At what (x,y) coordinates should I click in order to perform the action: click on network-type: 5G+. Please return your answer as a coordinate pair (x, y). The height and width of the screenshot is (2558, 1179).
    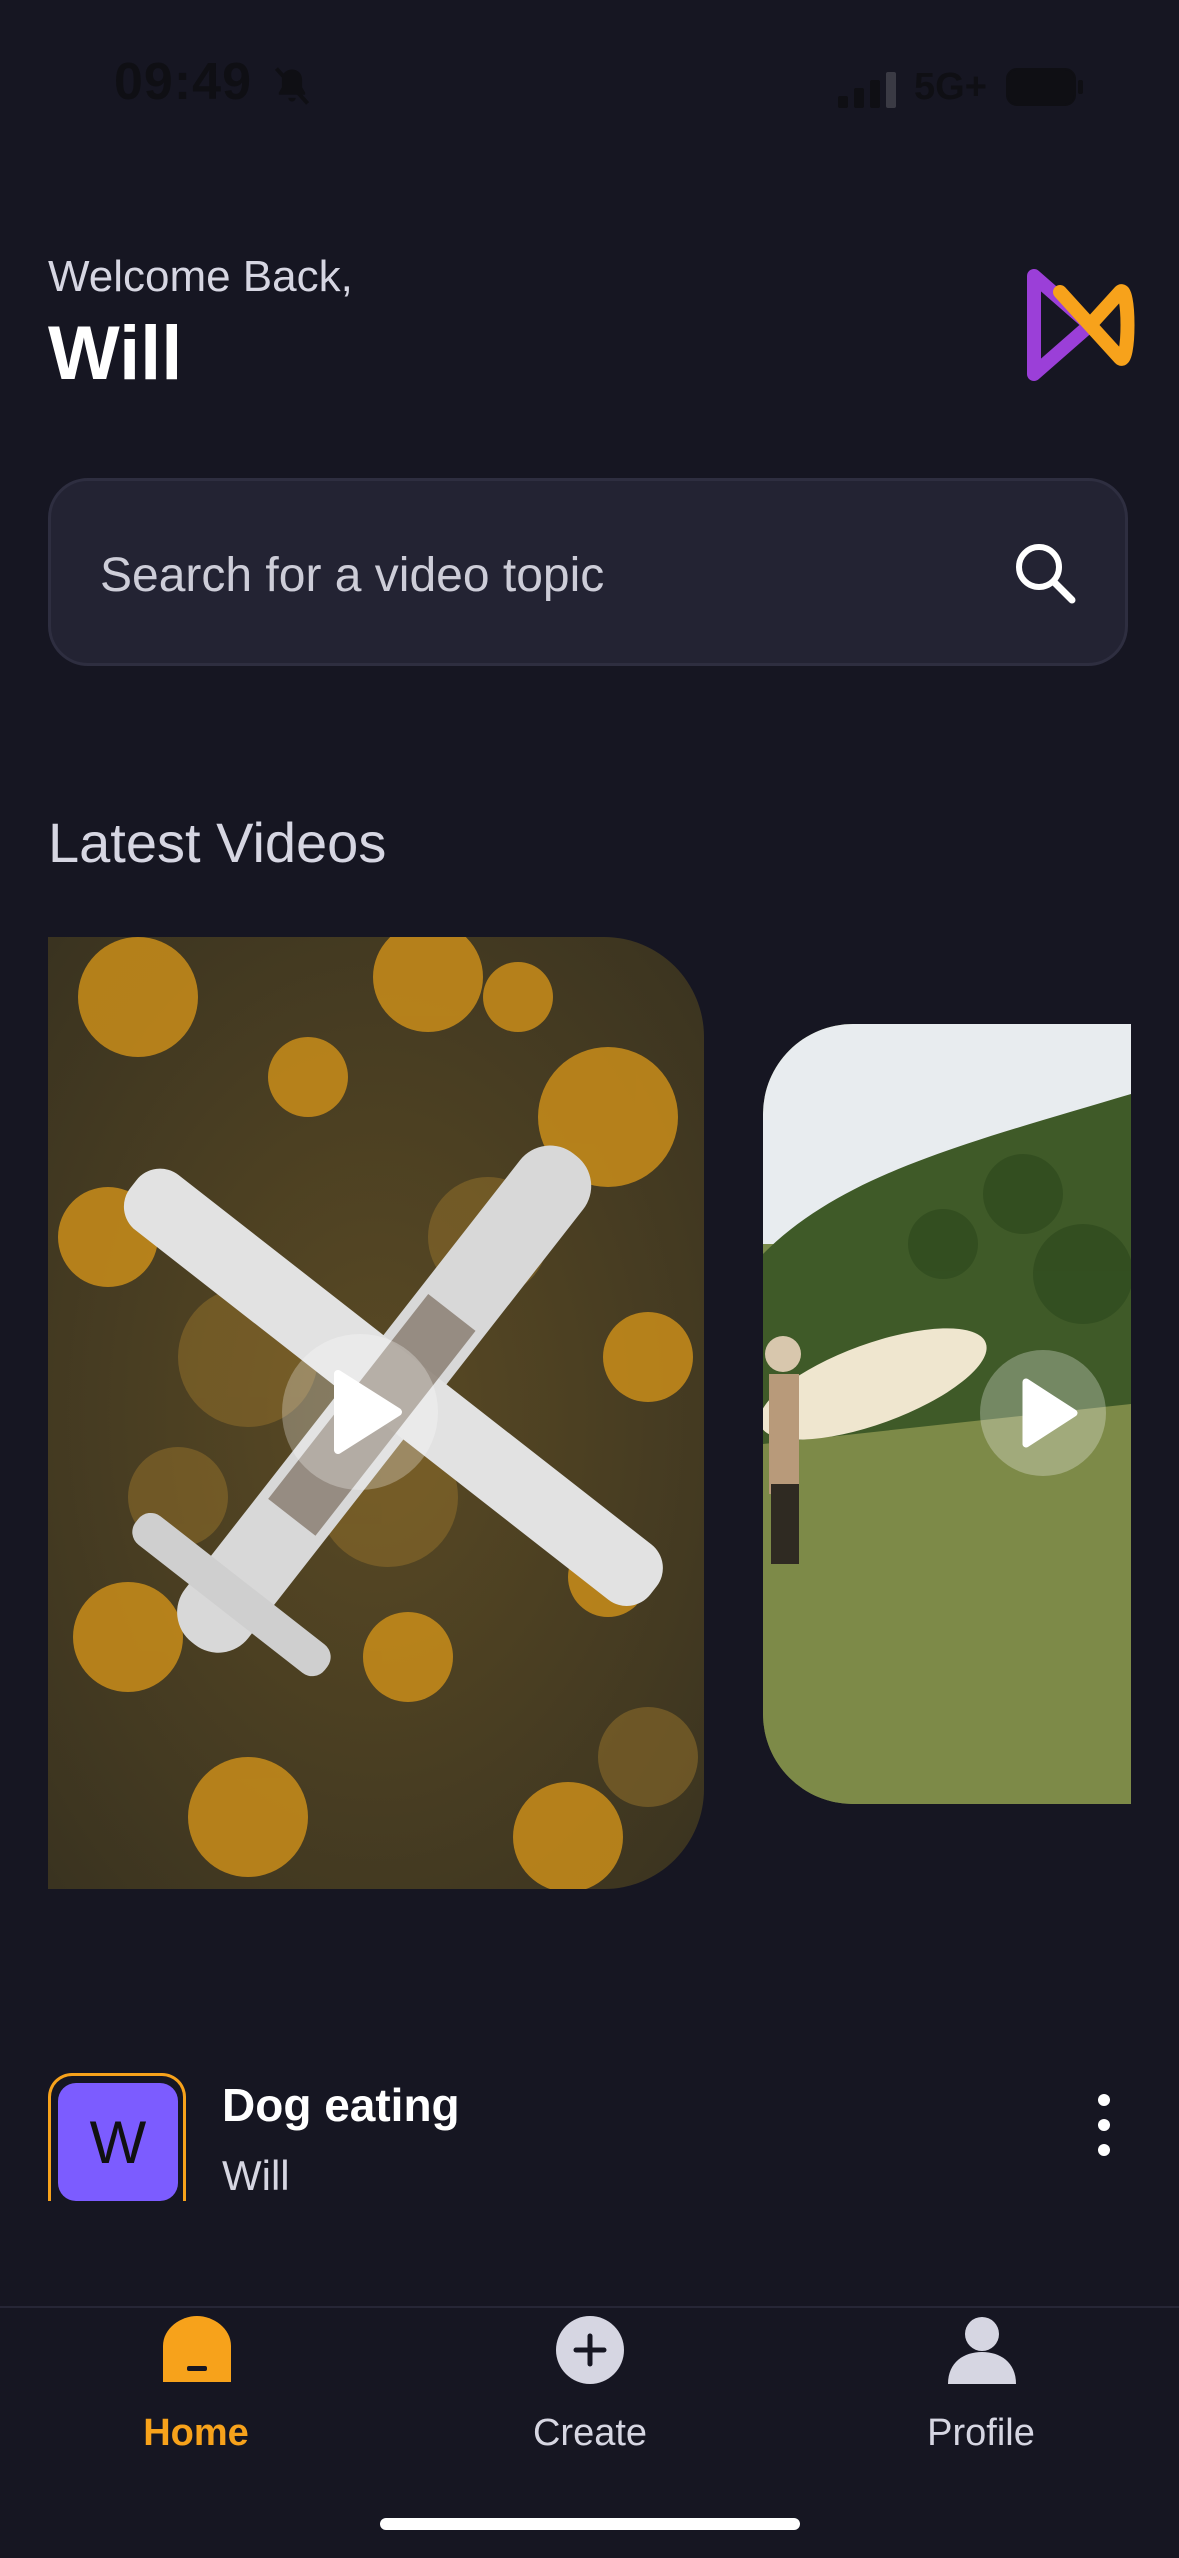
    Looking at the image, I should click on (950, 87).